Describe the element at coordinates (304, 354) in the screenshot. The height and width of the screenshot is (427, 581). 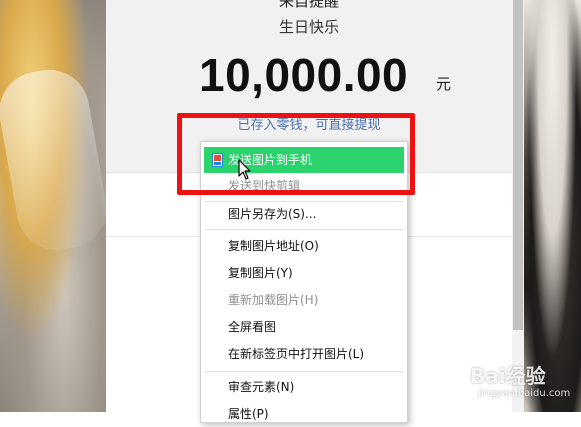
I see `menu-item-open-image-new-tab: 在新标签页中打开图片(L)` at that location.